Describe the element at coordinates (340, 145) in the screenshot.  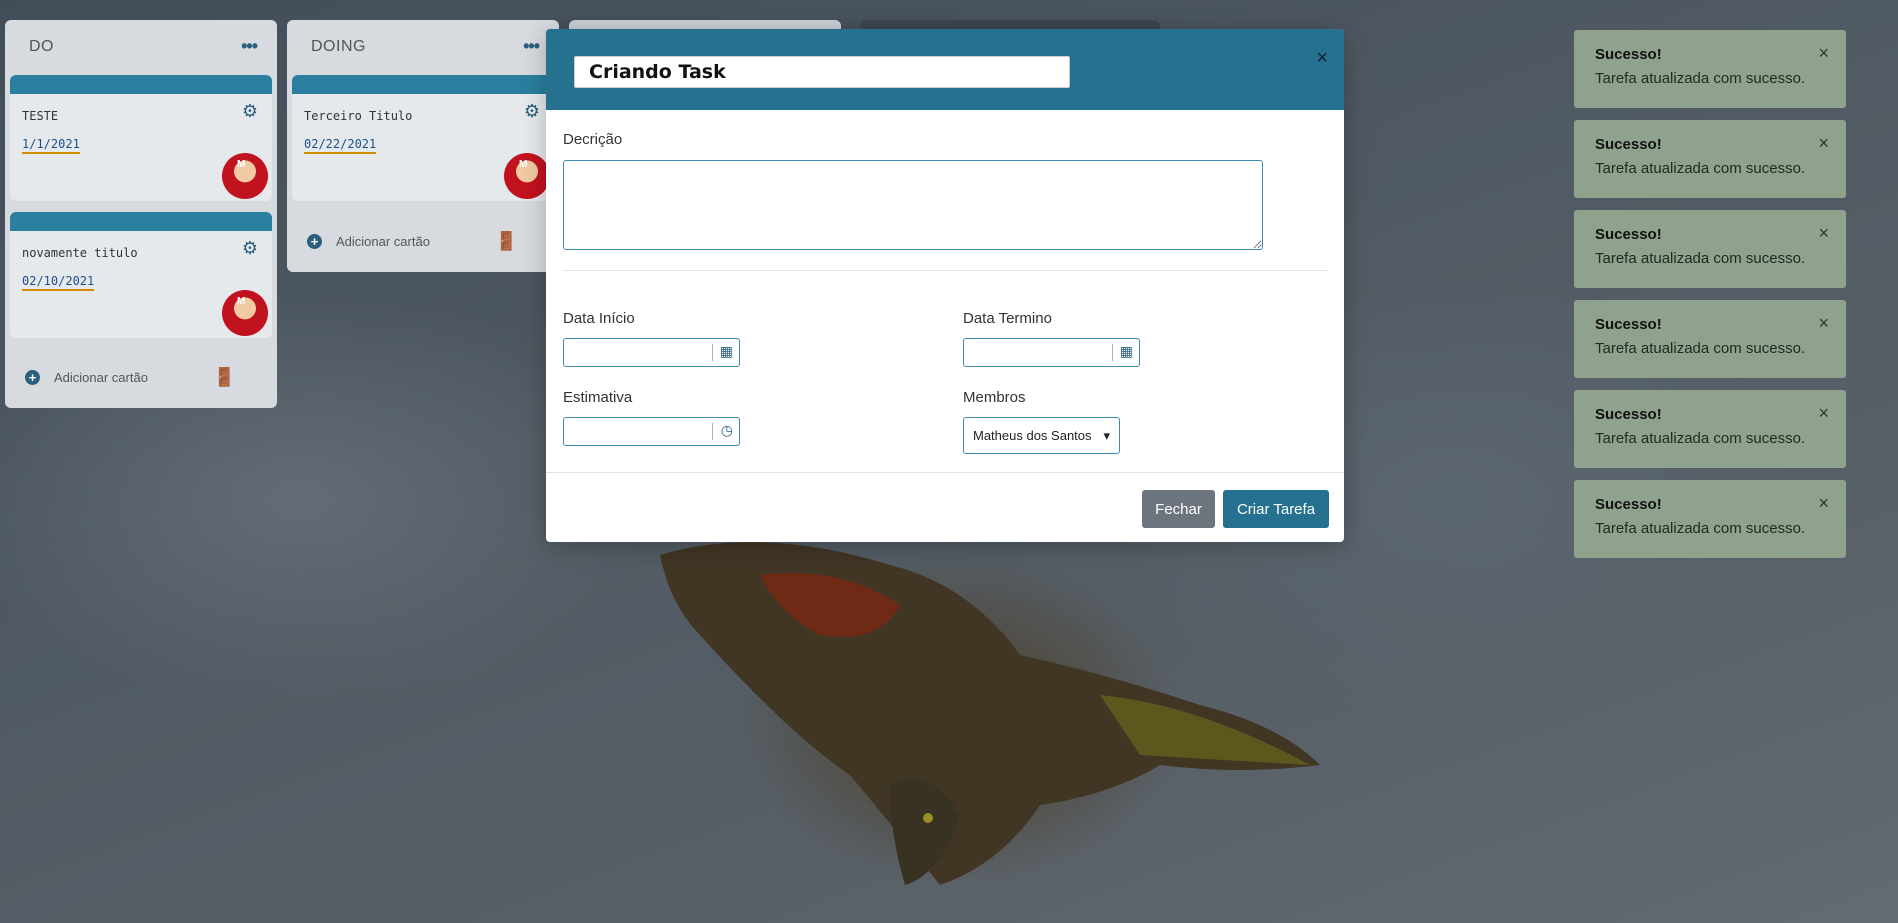
I see `card-date: 02/22/2021` at that location.